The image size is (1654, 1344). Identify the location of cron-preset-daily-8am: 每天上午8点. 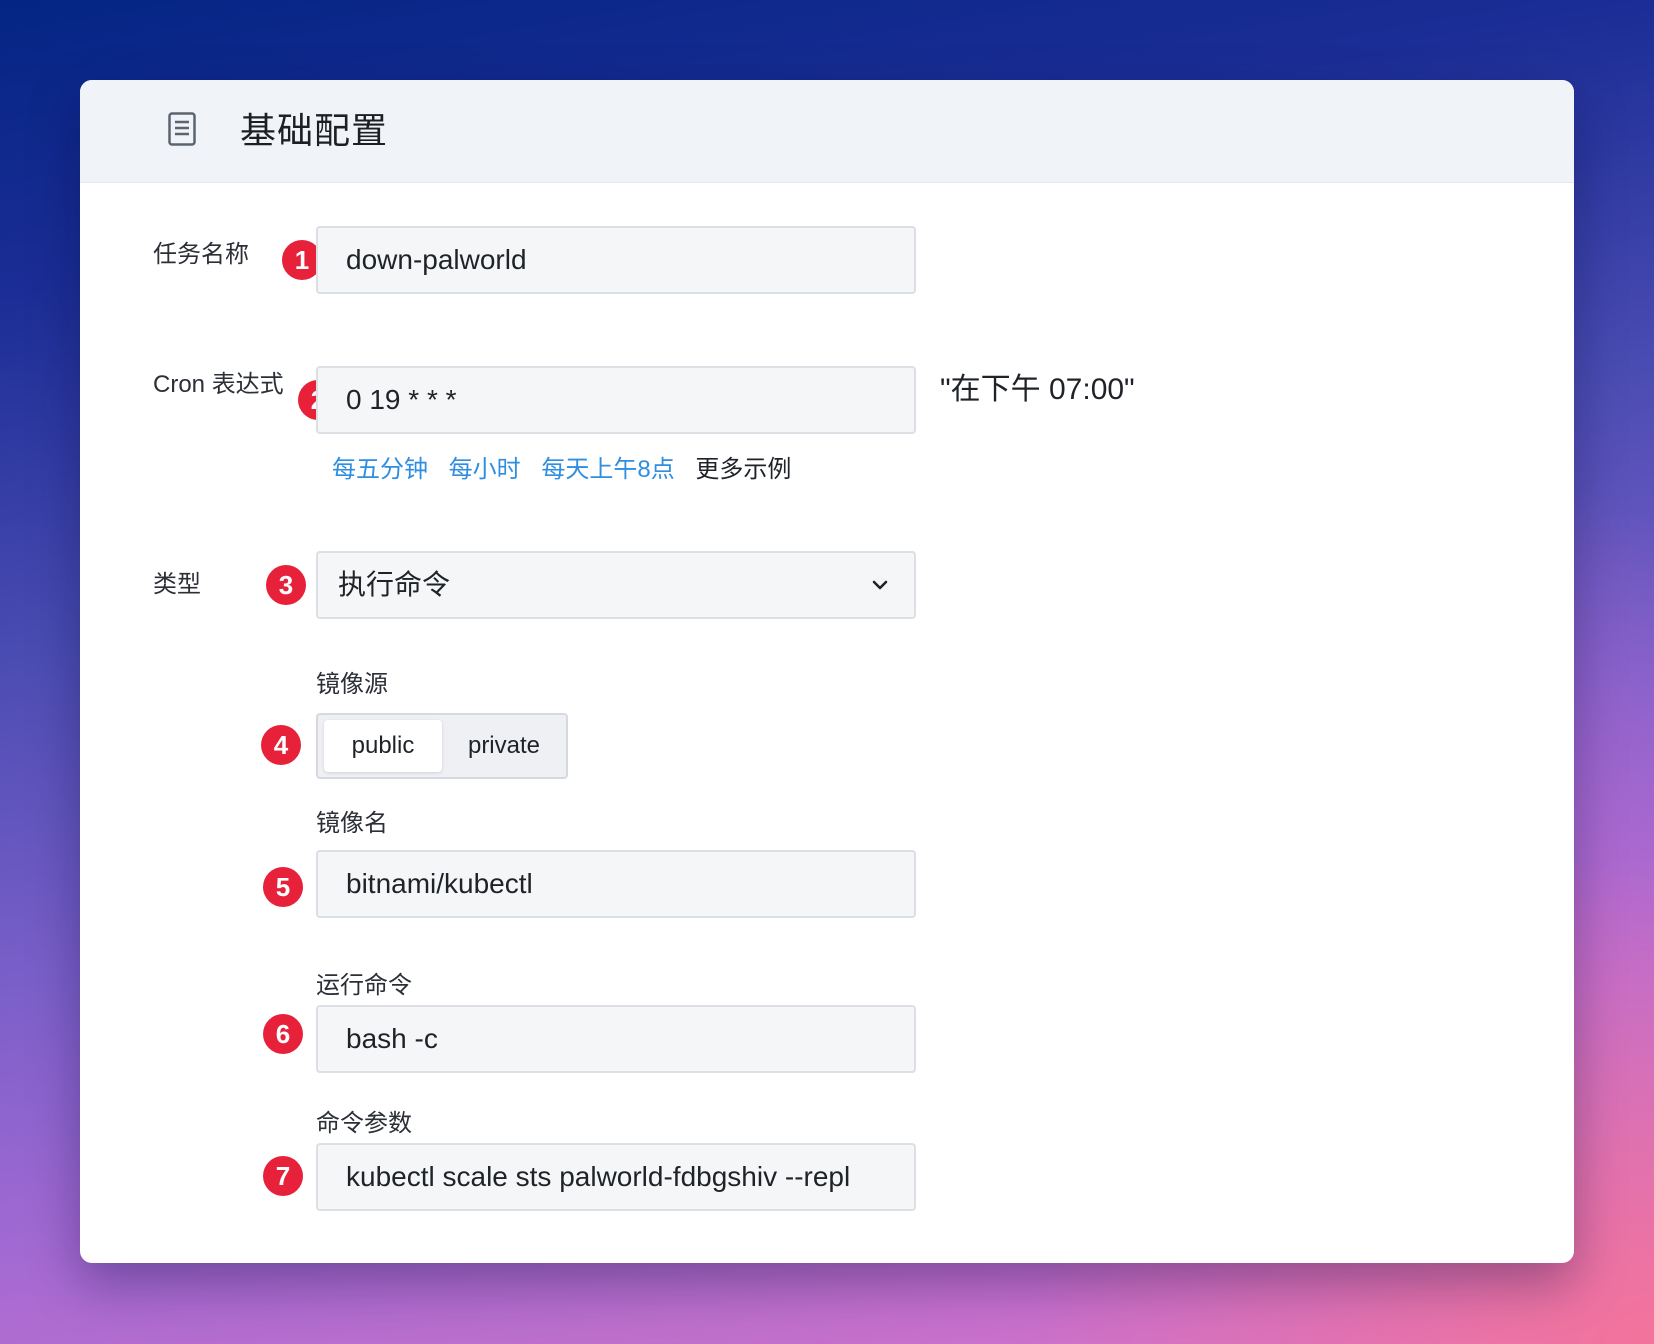
(607, 469).